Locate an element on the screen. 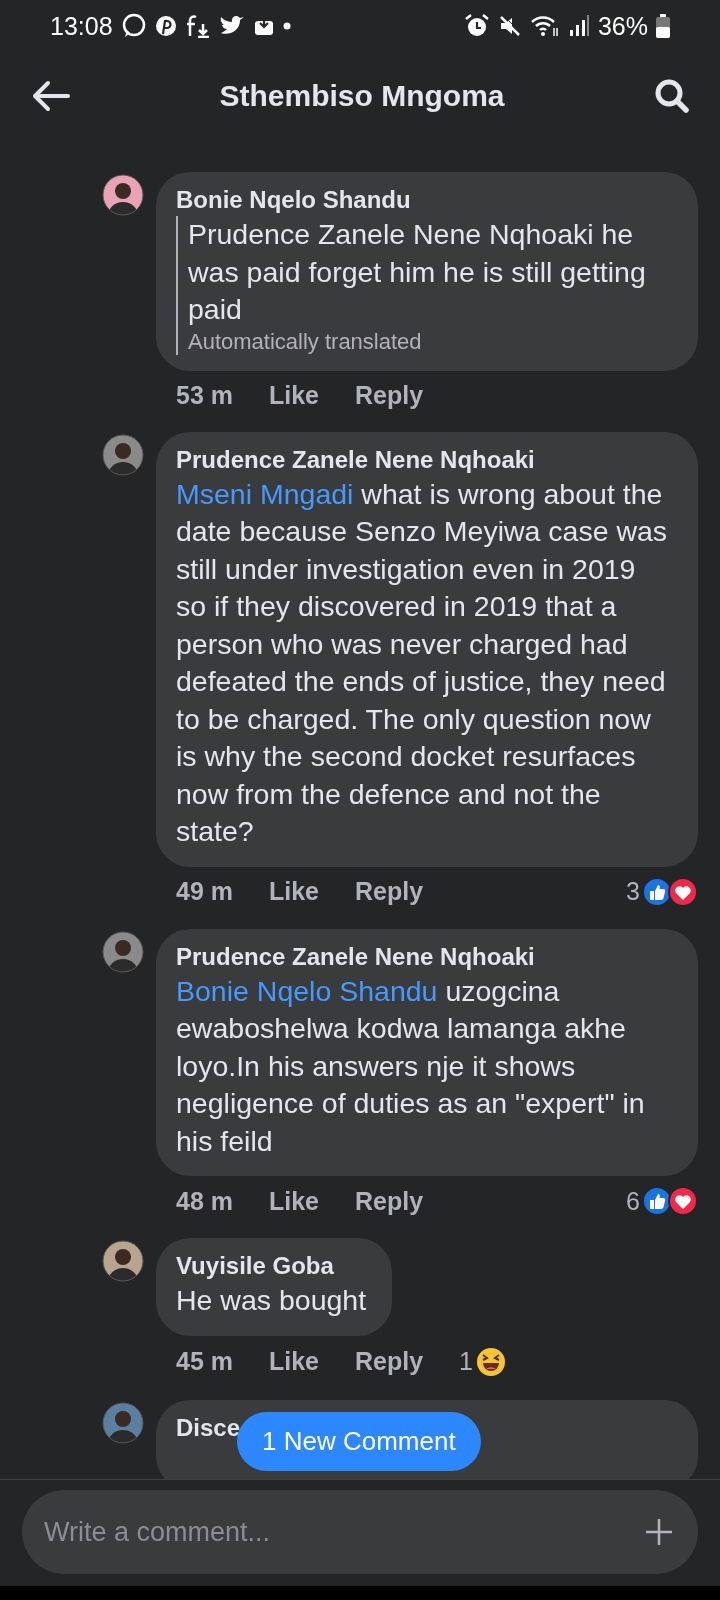  laughing-face-icon is located at coordinates (491, 1361).